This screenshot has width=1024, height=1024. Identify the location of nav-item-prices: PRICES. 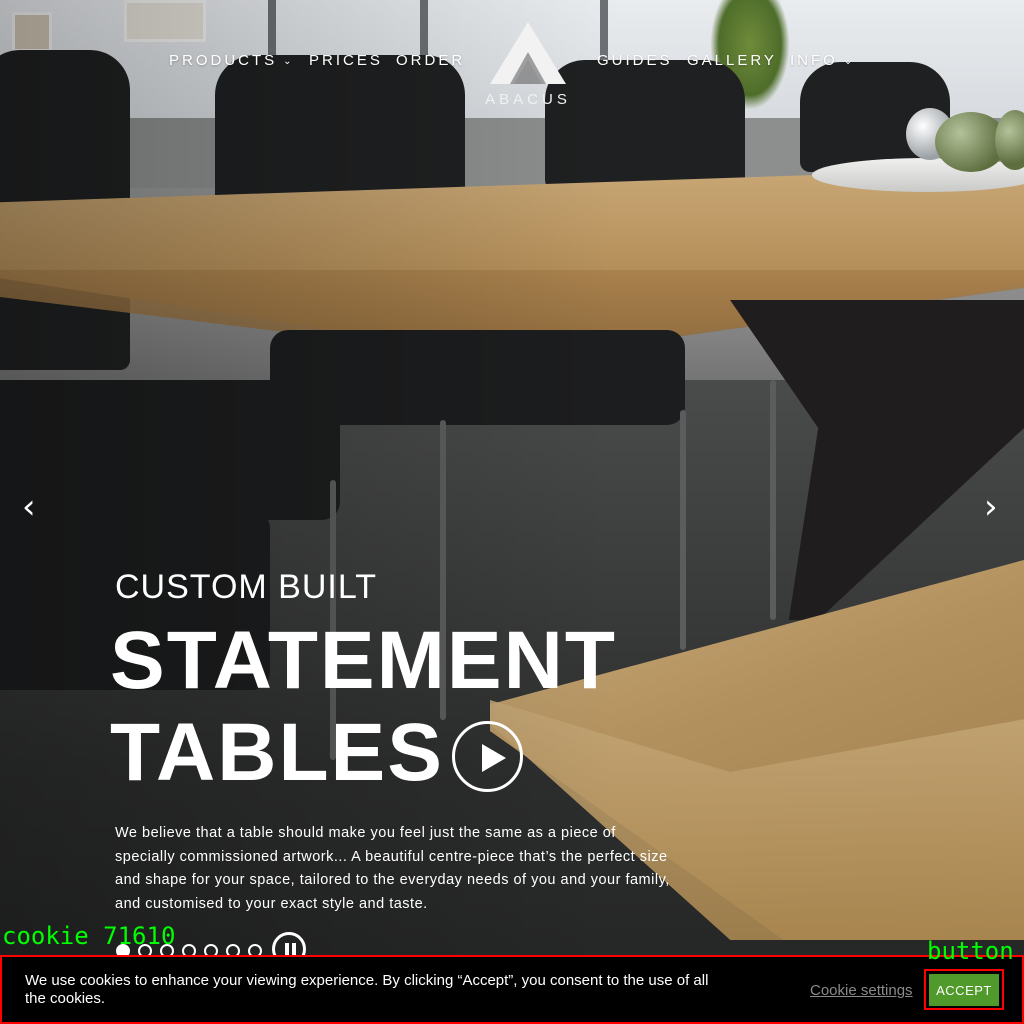
(346, 60).